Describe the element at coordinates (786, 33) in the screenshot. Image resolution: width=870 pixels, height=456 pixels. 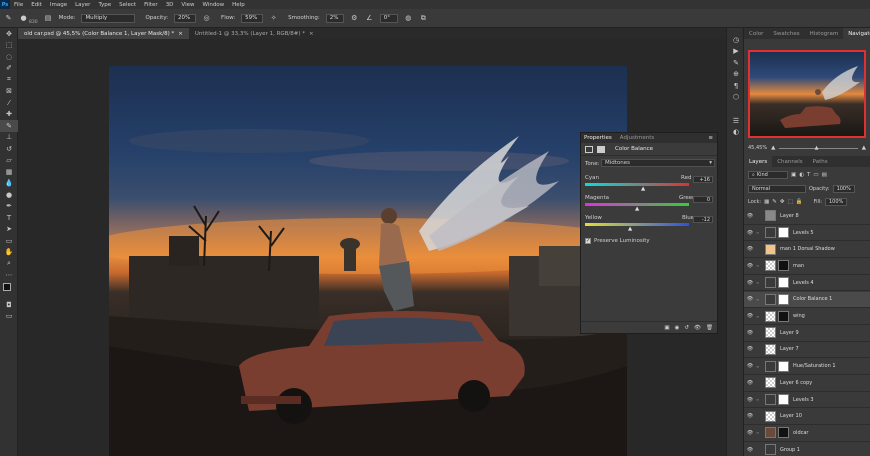
I see `tab-swatches: Swatches` at that location.